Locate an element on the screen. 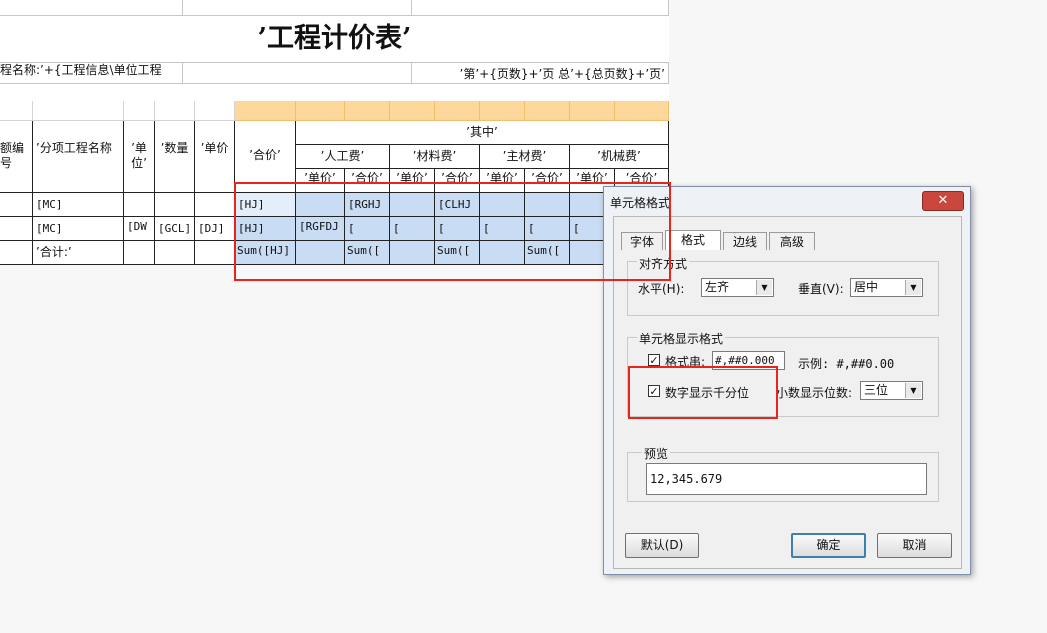  decimal-places-value: 三位 is located at coordinates (876, 390).